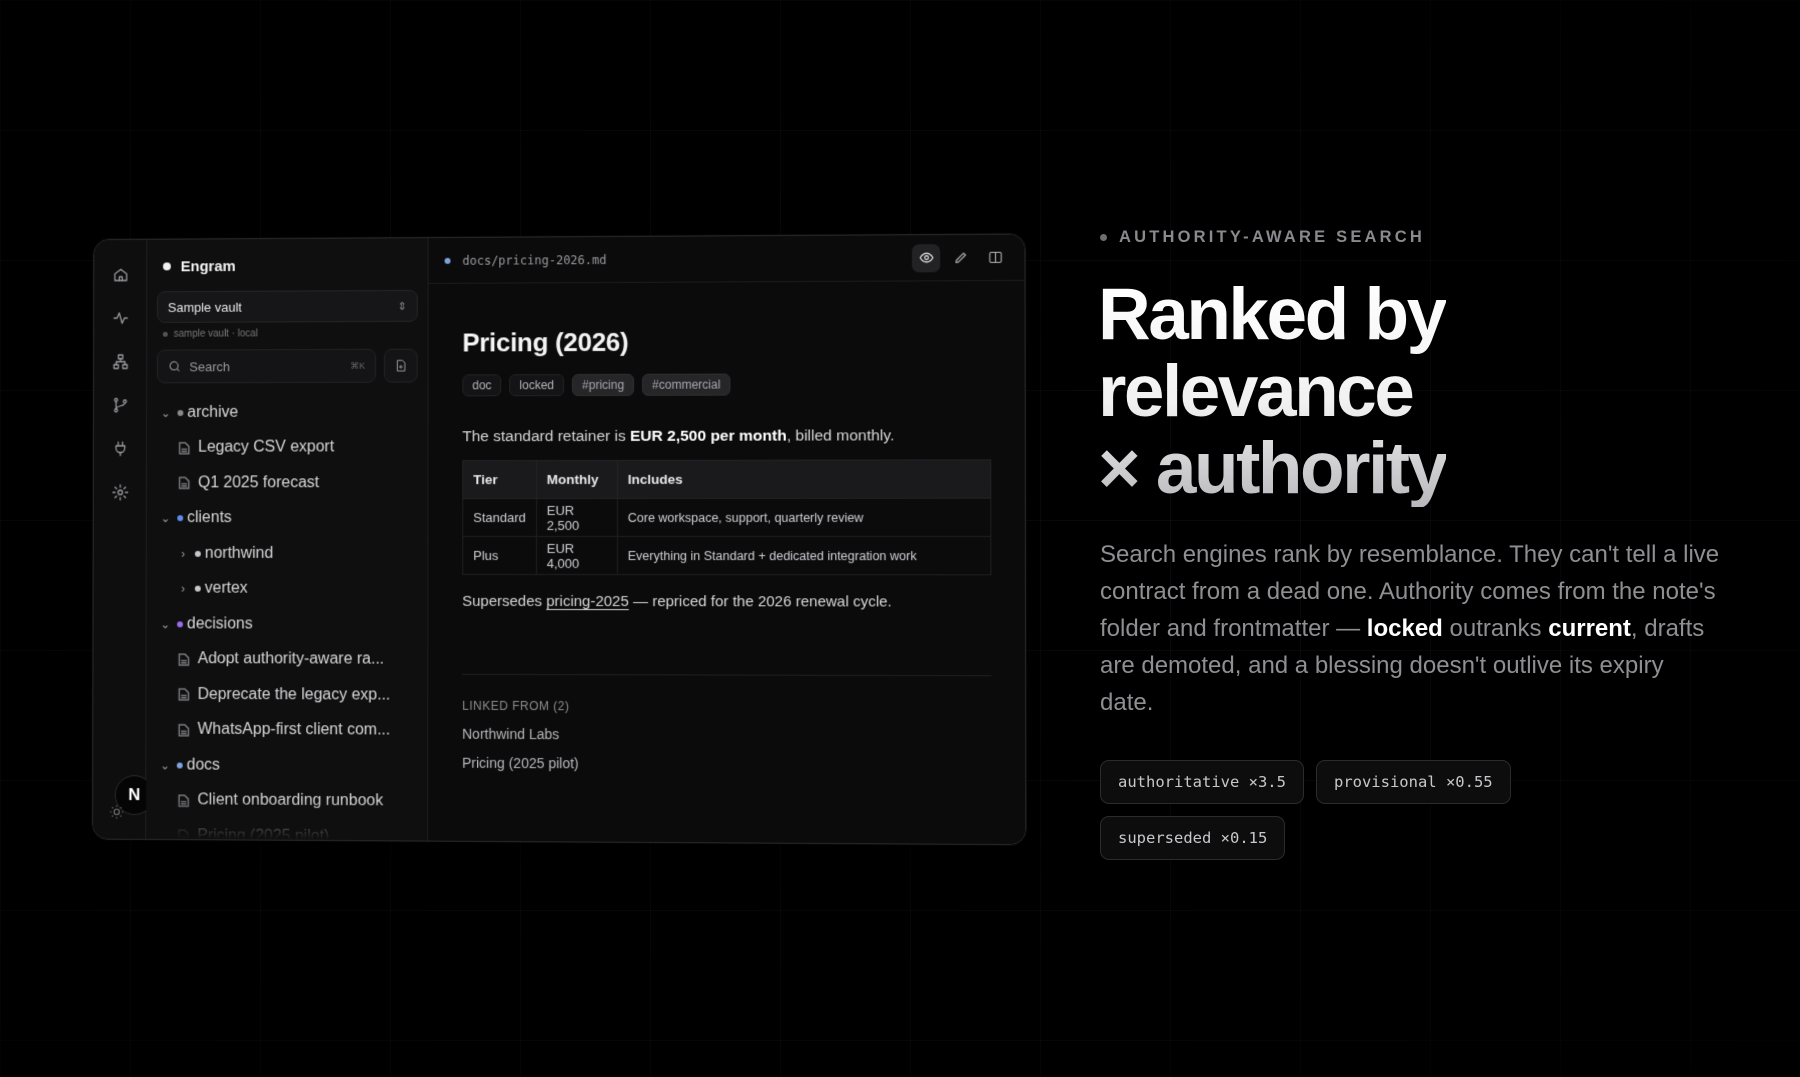 Image resolution: width=1800 pixels, height=1077 pixels. What do you see at coordinates (226, 588) in the screenshot?
I see `tree-label: vertex` at bounding box center [226, 588].